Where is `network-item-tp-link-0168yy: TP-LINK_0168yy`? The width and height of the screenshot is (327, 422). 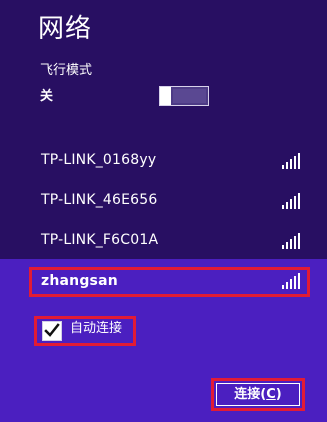
network-item-tp-link-0168yy: TP-LINK_0168yy is located at coordinates (163, 160).